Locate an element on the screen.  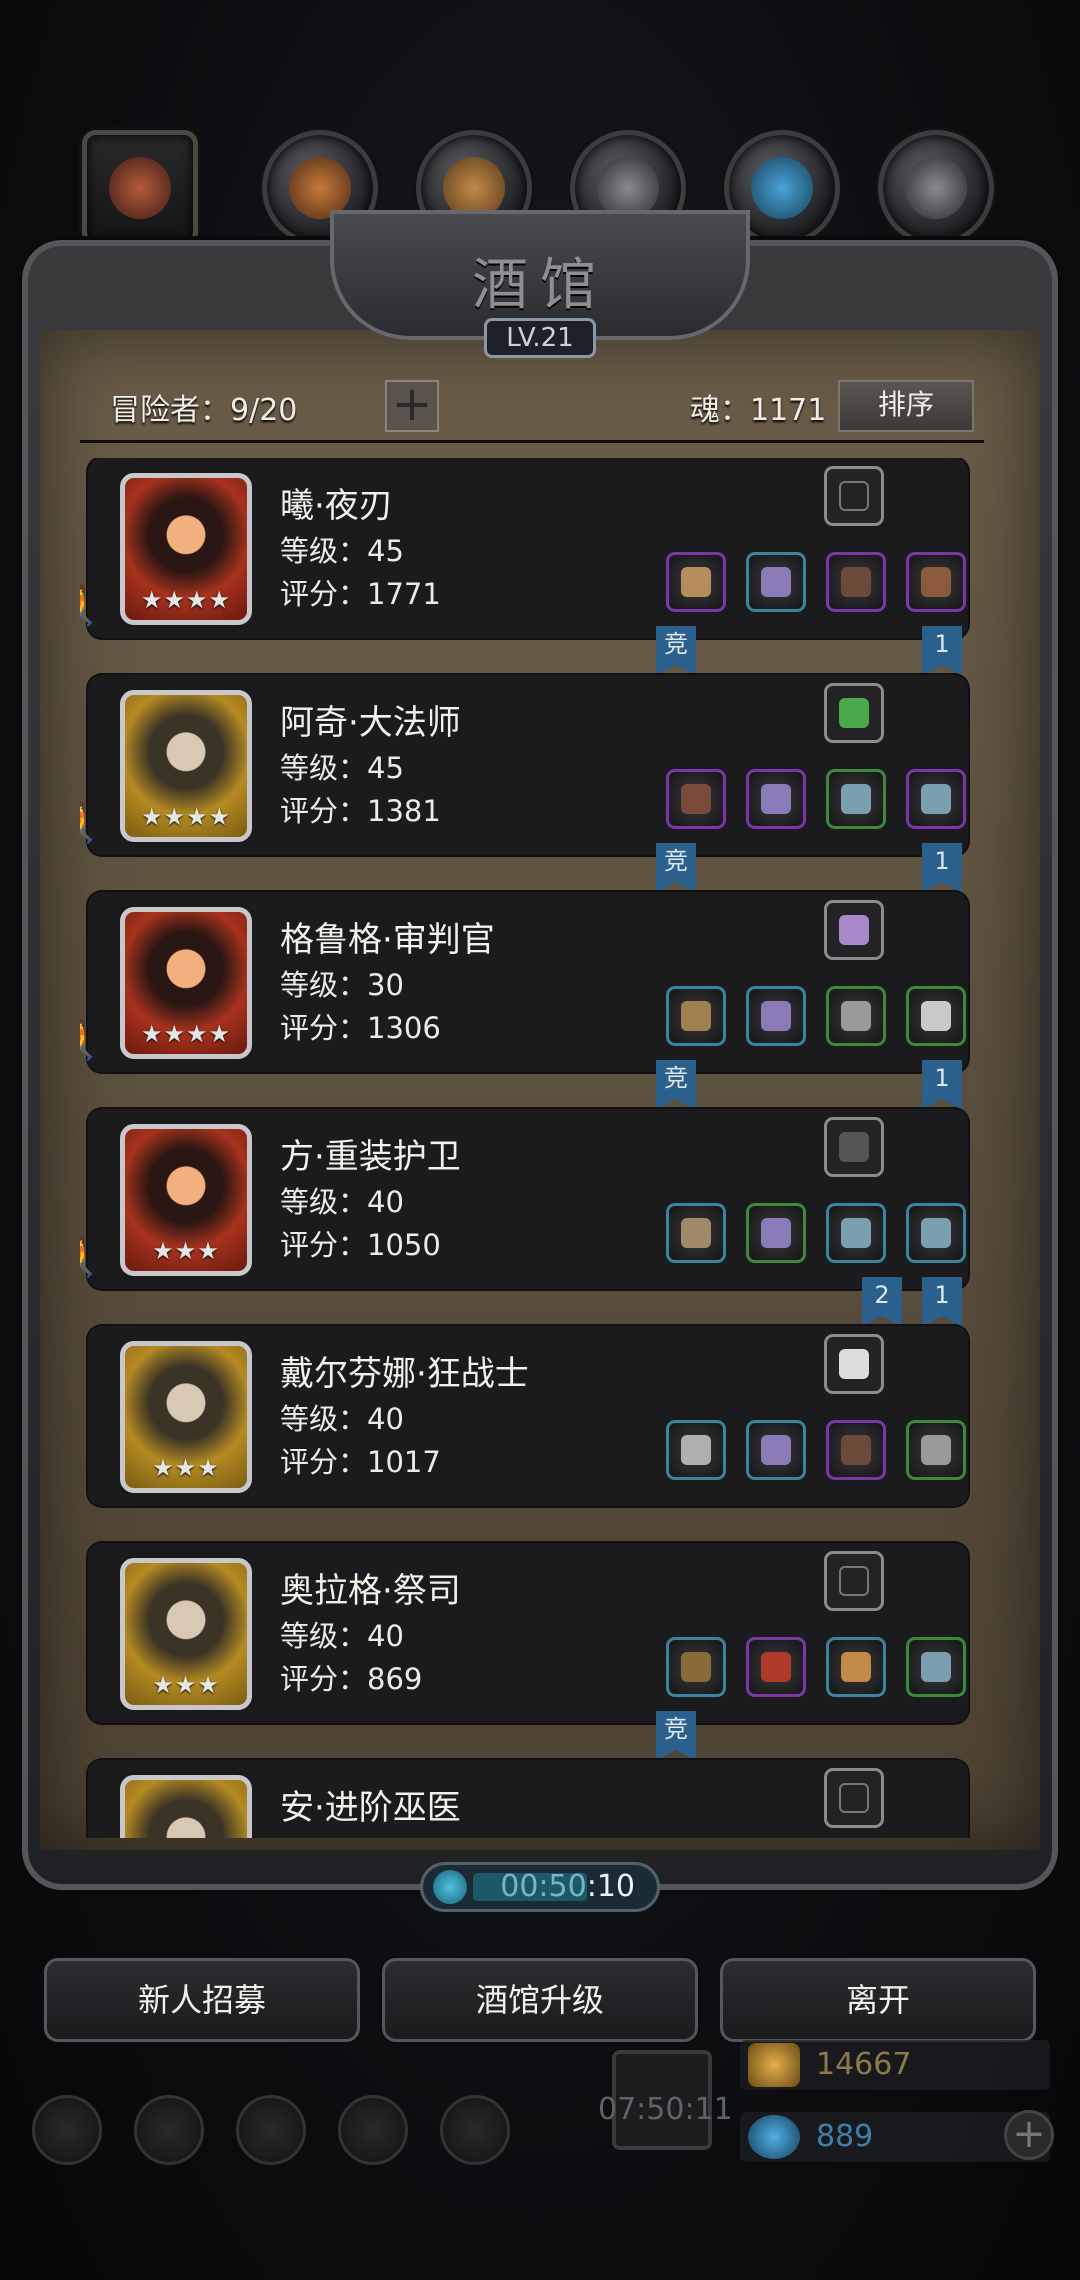
settings-dock-icon is located at coordinates (67, 2130).